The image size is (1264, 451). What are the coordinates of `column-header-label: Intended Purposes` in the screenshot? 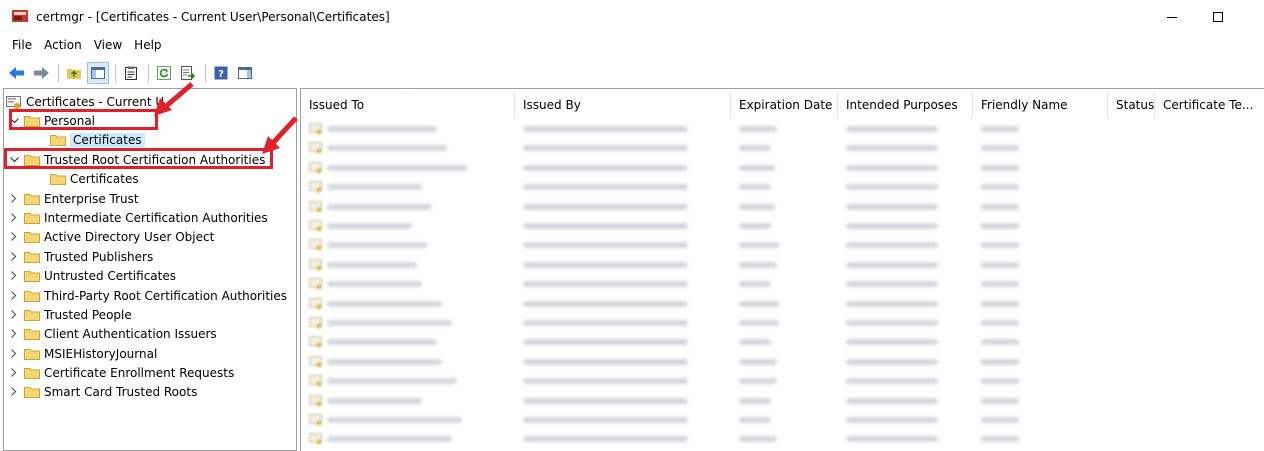 It's located at (902, 105).